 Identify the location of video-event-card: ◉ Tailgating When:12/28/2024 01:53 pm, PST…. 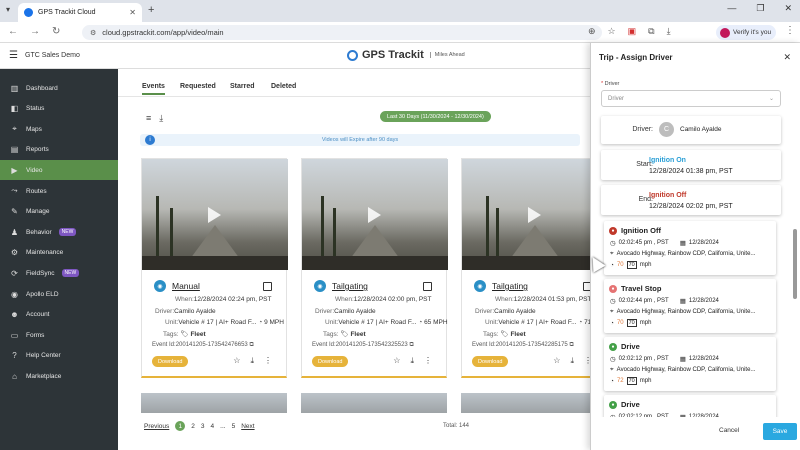
(525, 268).